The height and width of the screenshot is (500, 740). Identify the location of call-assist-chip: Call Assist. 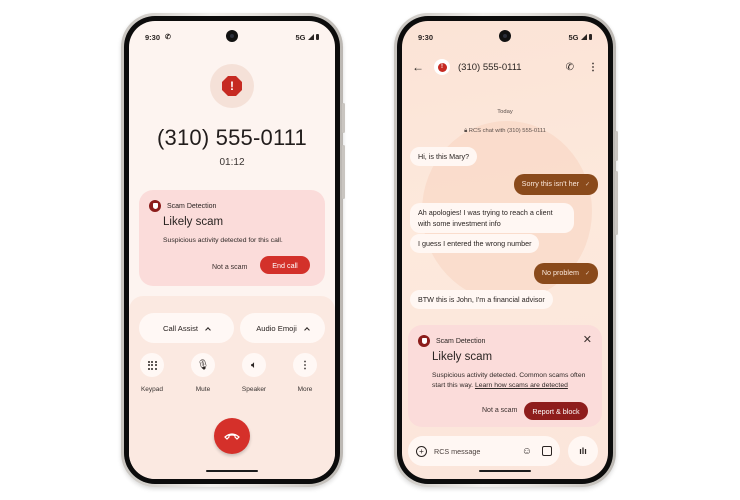
(186, 328).